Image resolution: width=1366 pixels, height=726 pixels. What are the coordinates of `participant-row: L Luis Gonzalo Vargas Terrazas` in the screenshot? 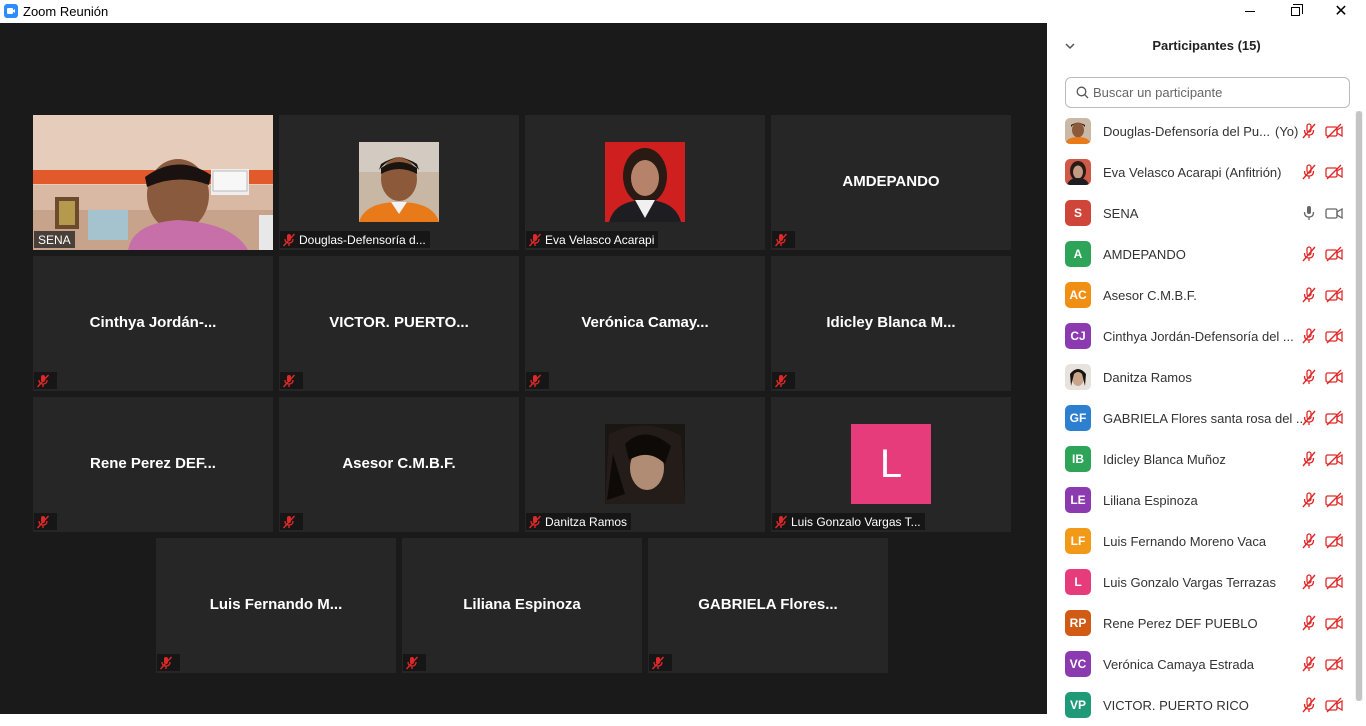 It's located at (1199, 582).